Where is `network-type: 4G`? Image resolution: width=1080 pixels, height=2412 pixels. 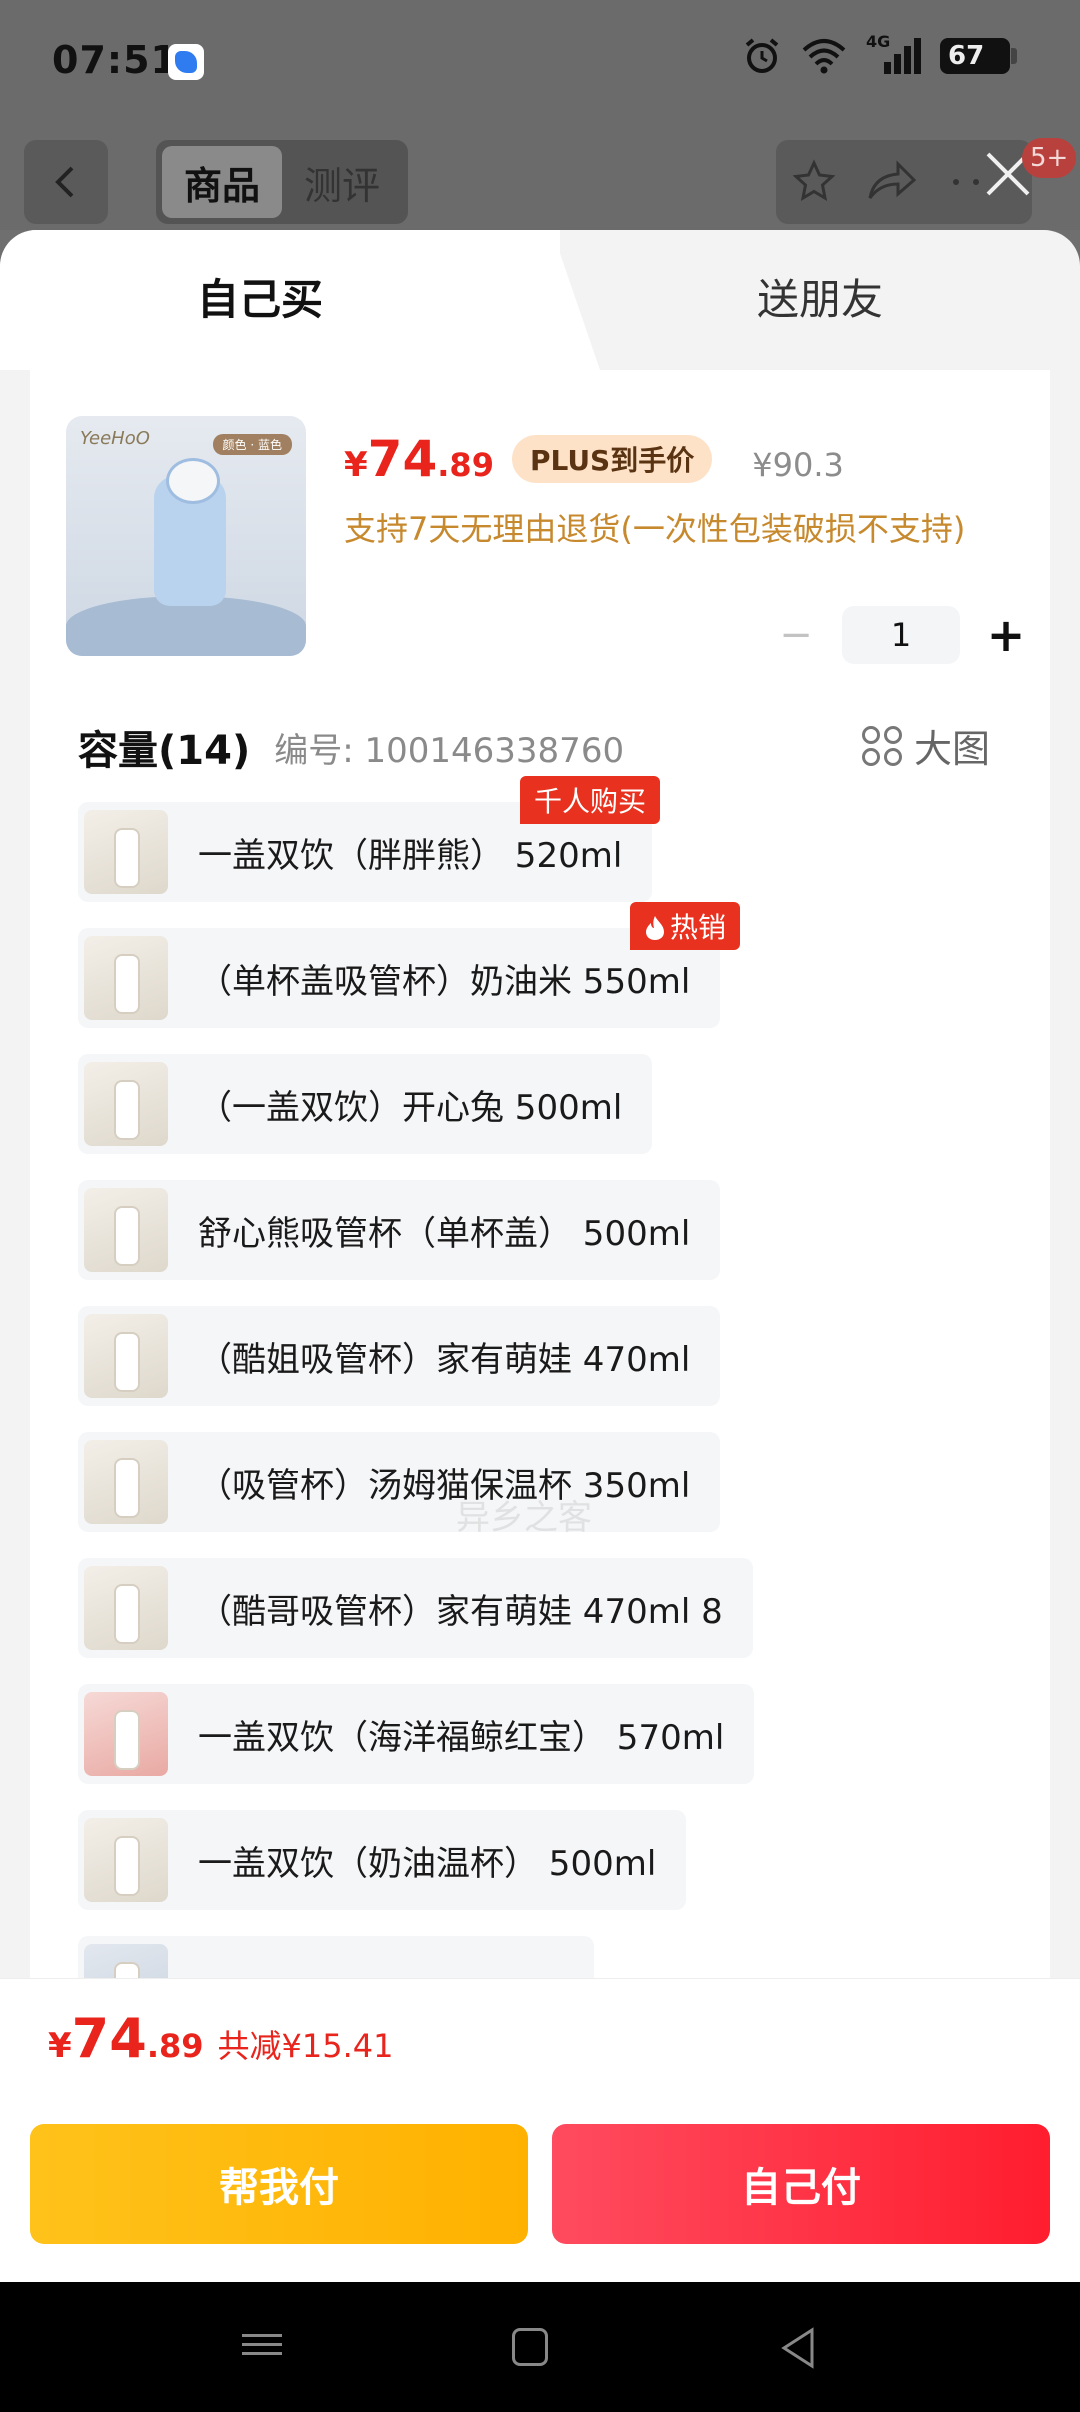 network-type: 4G is located at coordinates (878, 41).